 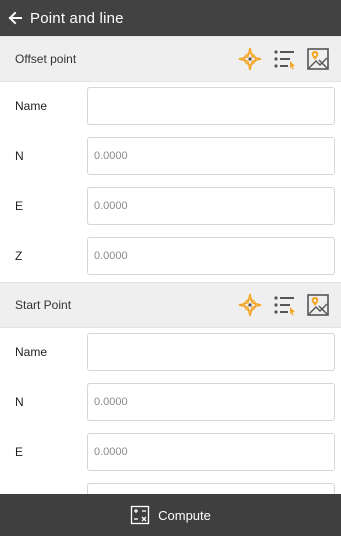 I want to click on section-header: Start Point, so click(x=170, y=305).